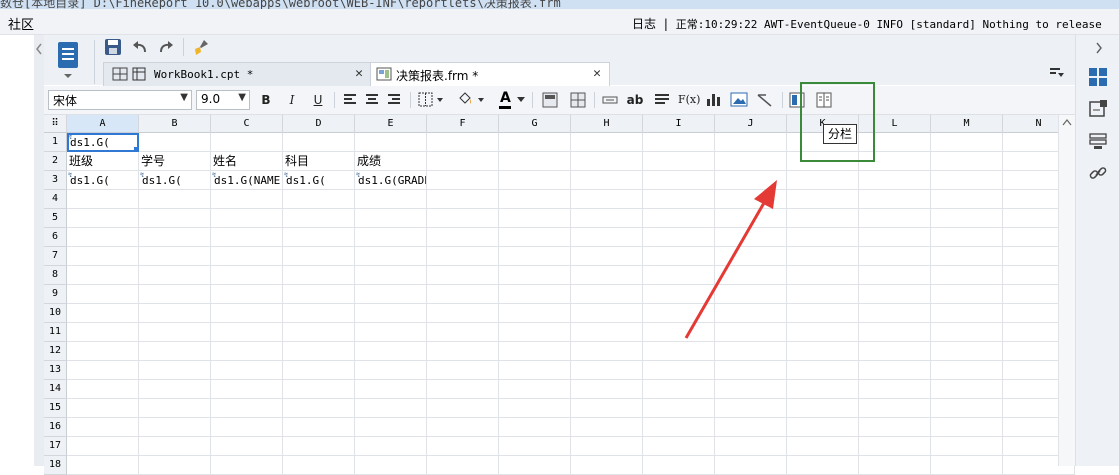 The height and width of the screenshot is (475, 1119). What do you see at coordinates (175, 142) in the screenshot?
I see `cell-b1` at bounding box center [175, 142].